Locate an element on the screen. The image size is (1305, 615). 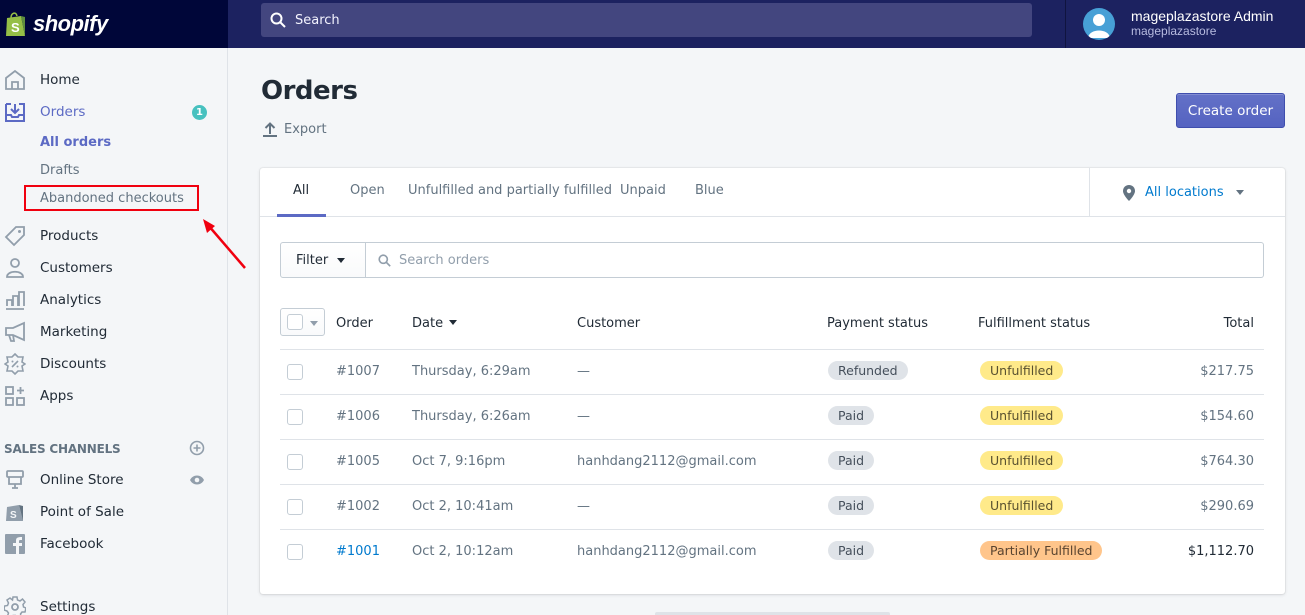
store-name: mageplazastore is located at coordinates (1174, 31).